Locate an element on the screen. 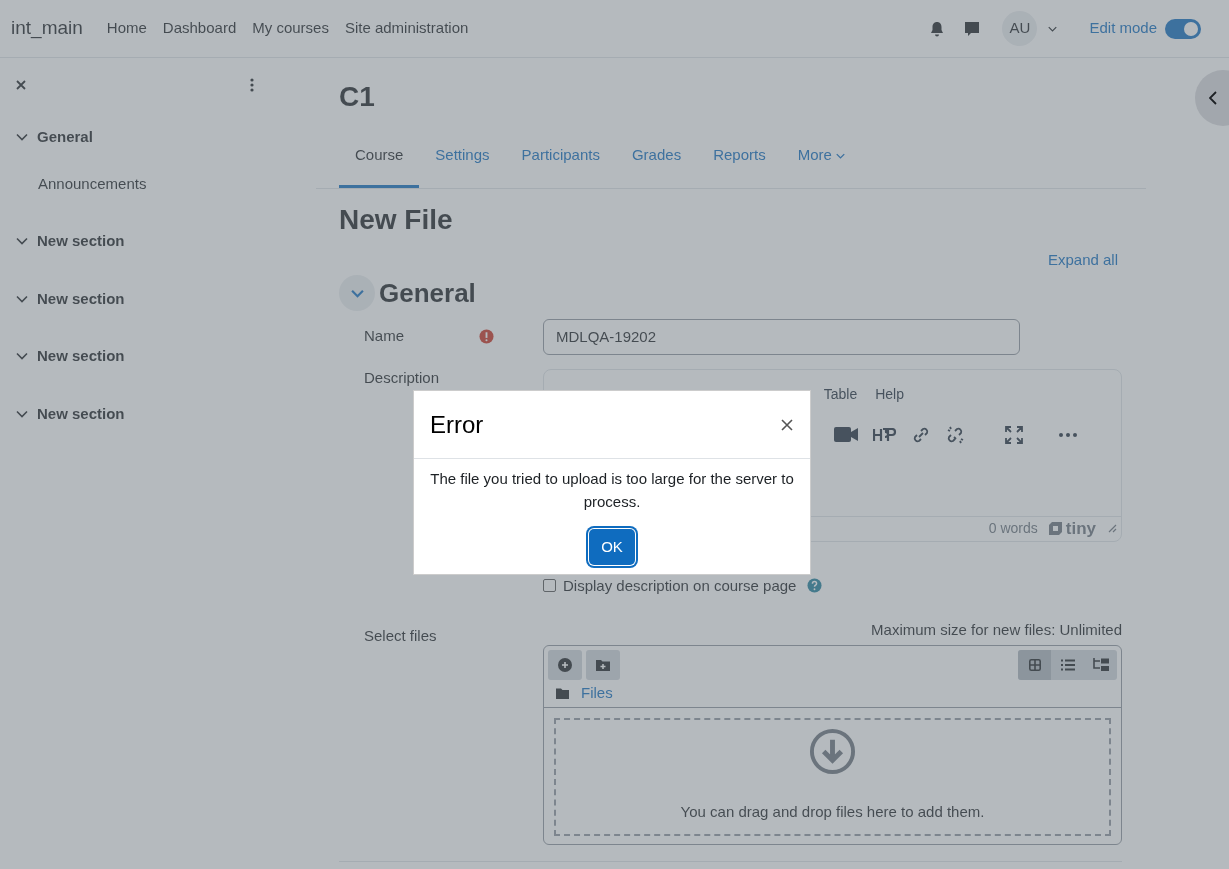 The height and width of the screenshot is (869, 1229). fullscreen-icon is located at coordinates (1014, 434).